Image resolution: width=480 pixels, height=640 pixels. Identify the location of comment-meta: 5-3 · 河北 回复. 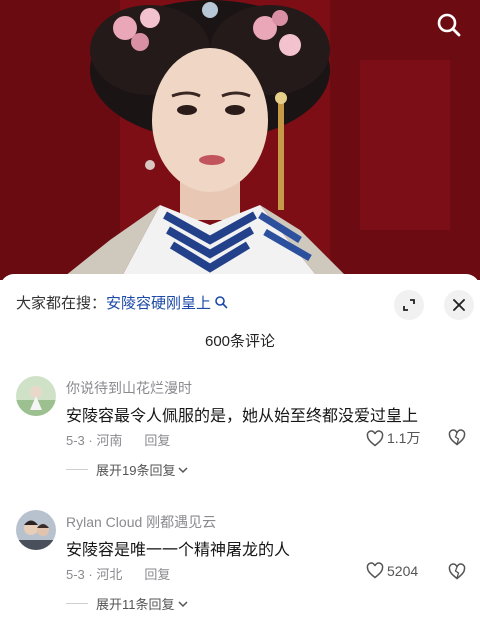
(118, 573).